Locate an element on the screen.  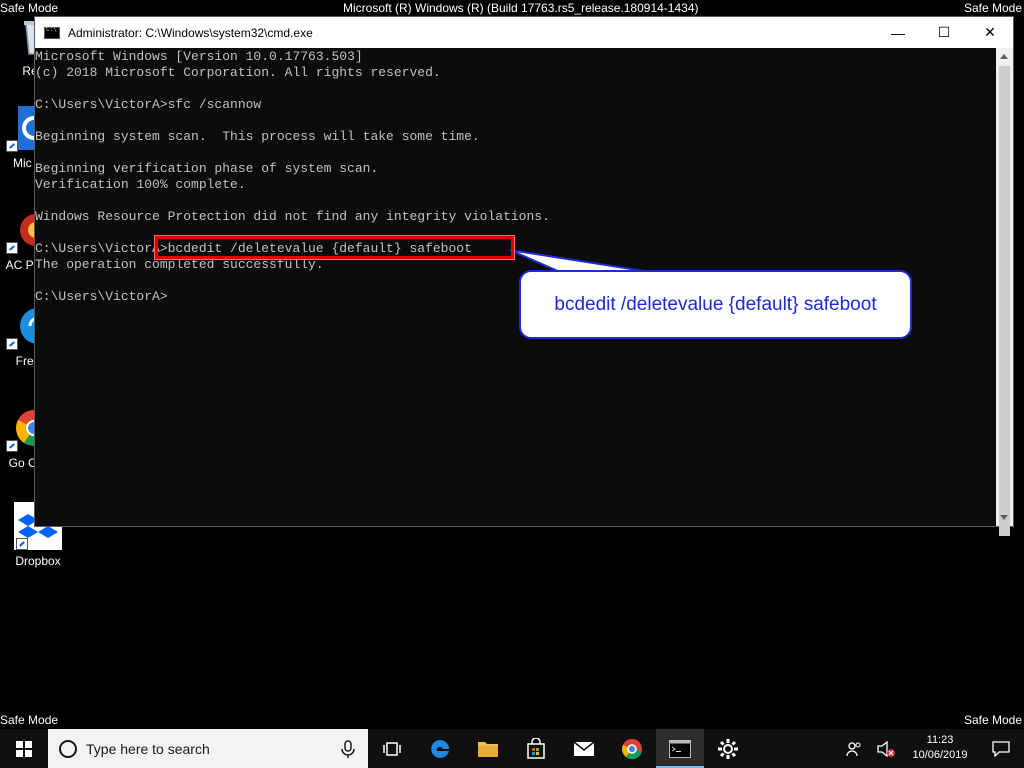
command-highlight-box is located at coordinates (334, 247).